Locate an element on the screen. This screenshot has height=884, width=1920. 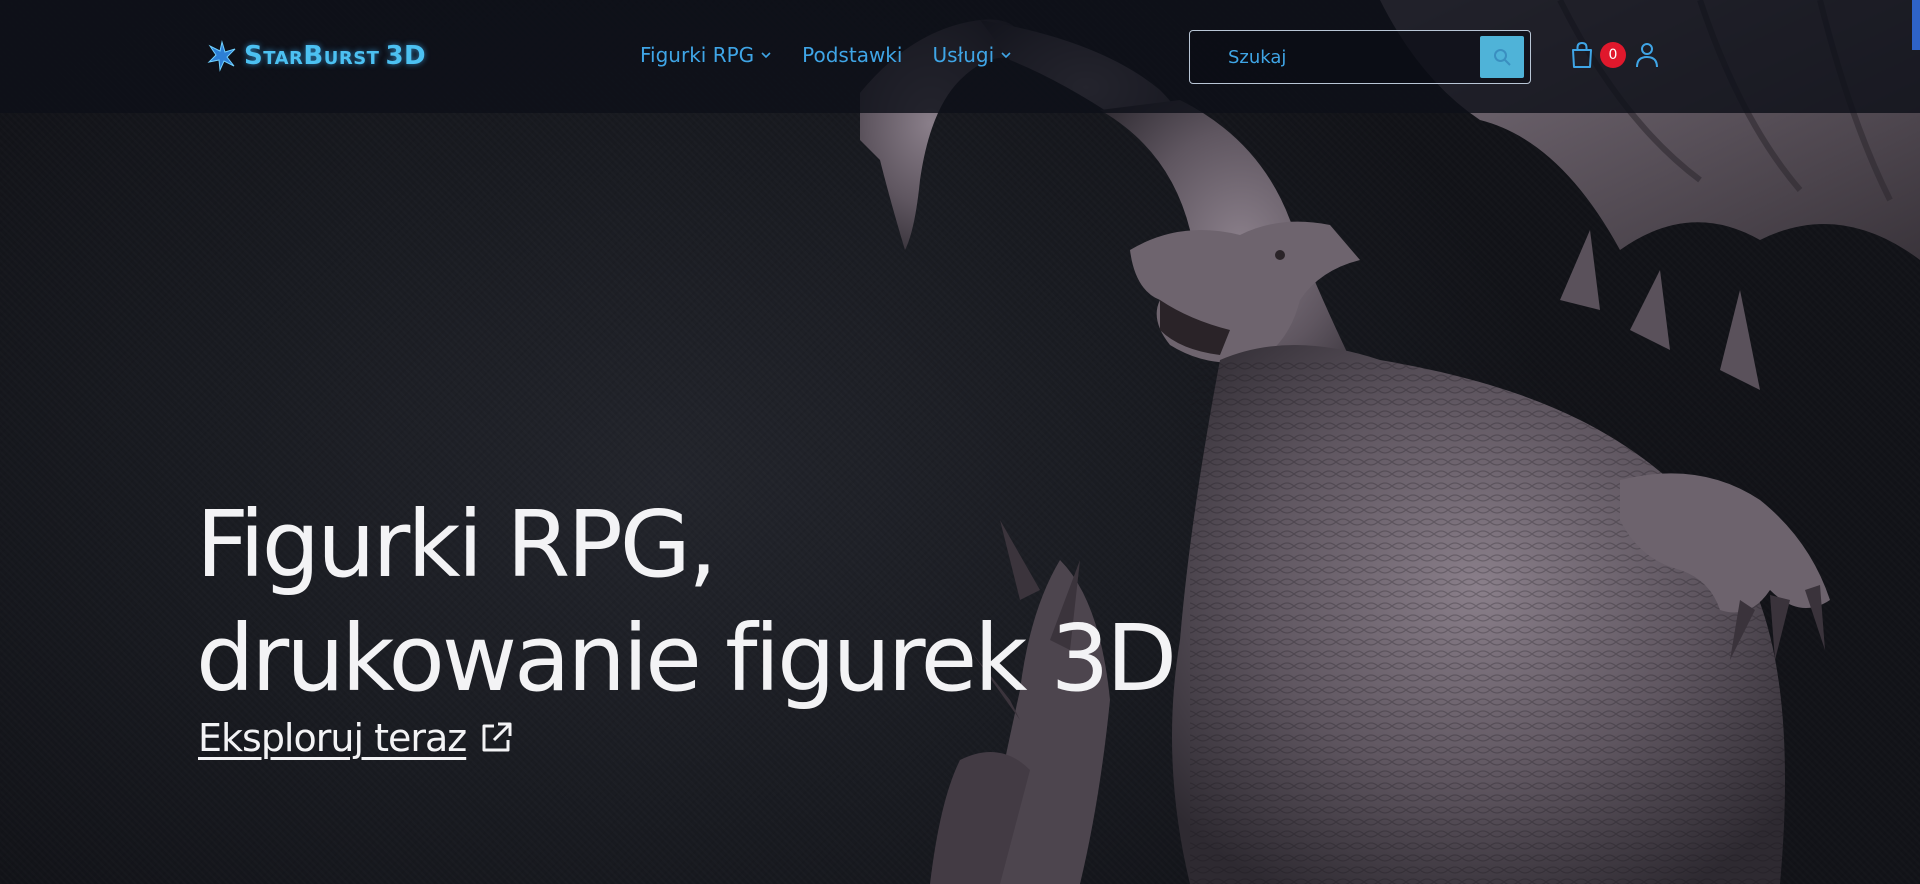
nav-item-podstawki: Podstawki is located at coordinates (852, 55).